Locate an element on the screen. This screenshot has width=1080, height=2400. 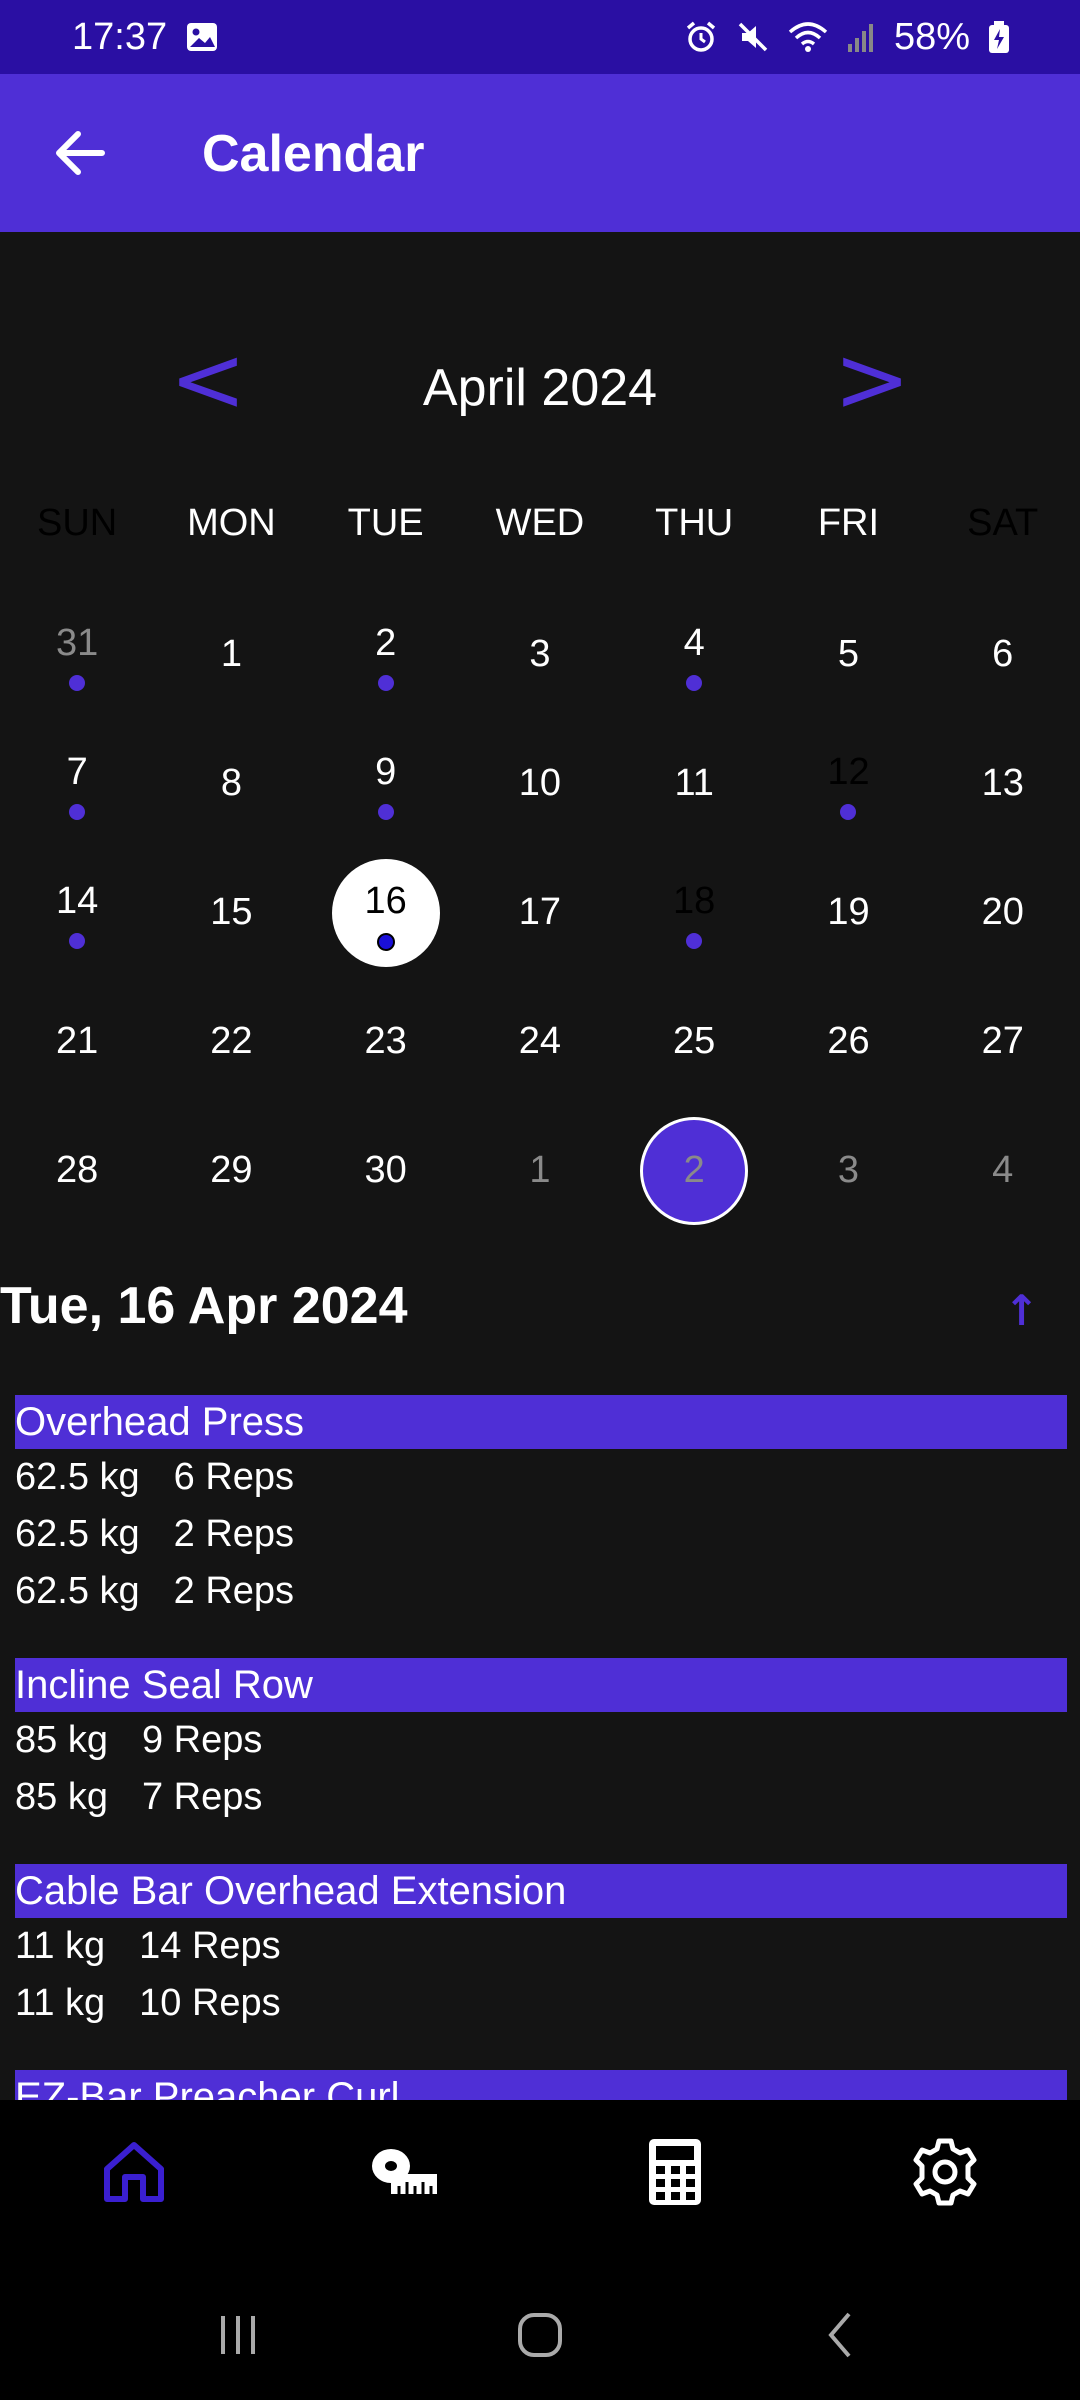
calendar-day: 7 is located at coordinates (77, 783).